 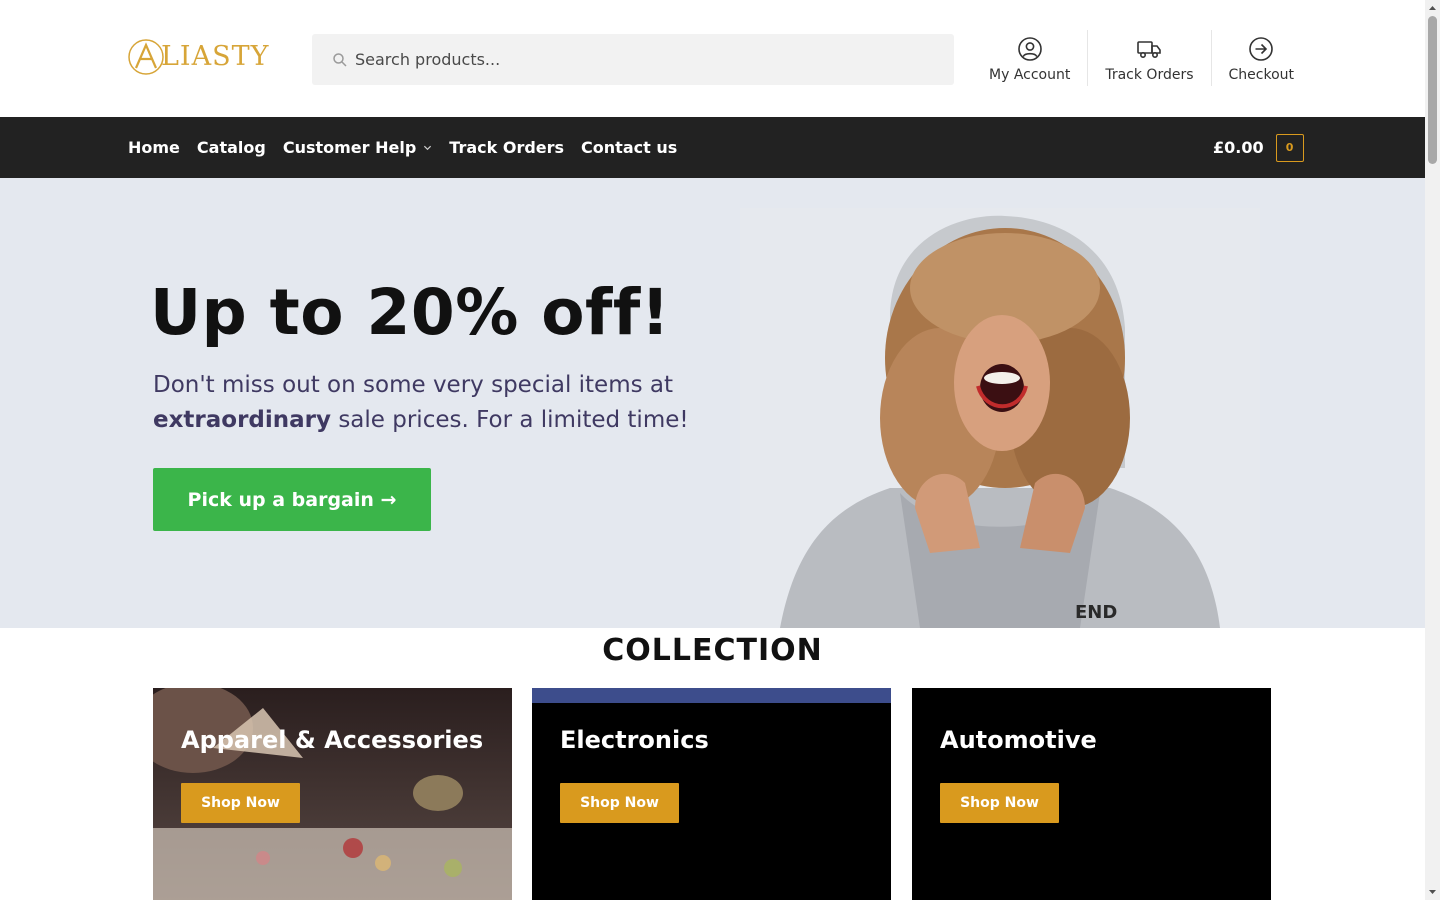 I want to click on cart-total: £0.00, so click(x=1238, y=147).